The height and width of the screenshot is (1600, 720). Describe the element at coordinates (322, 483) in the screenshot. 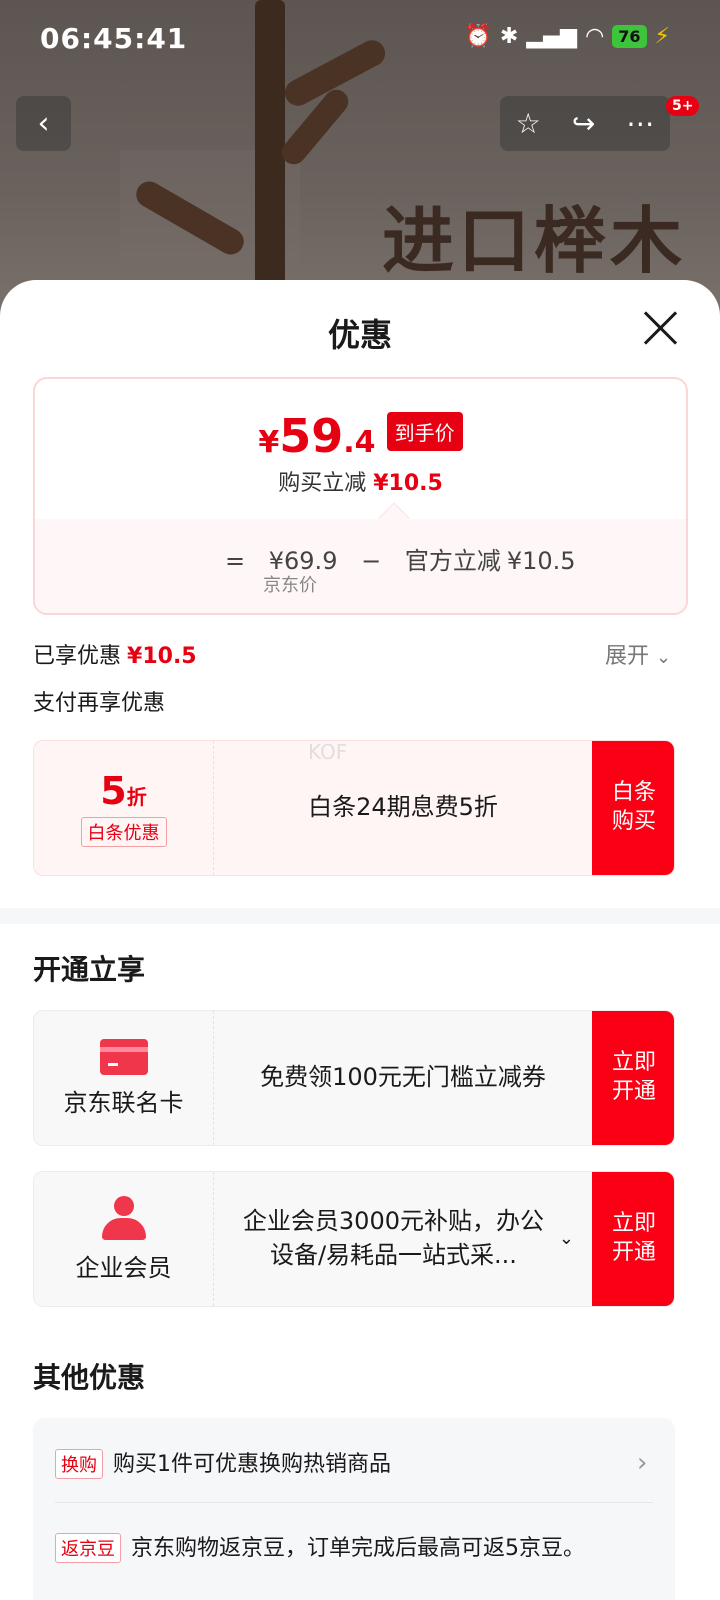

I see `instant-discount-label: 购买立减` at that location.